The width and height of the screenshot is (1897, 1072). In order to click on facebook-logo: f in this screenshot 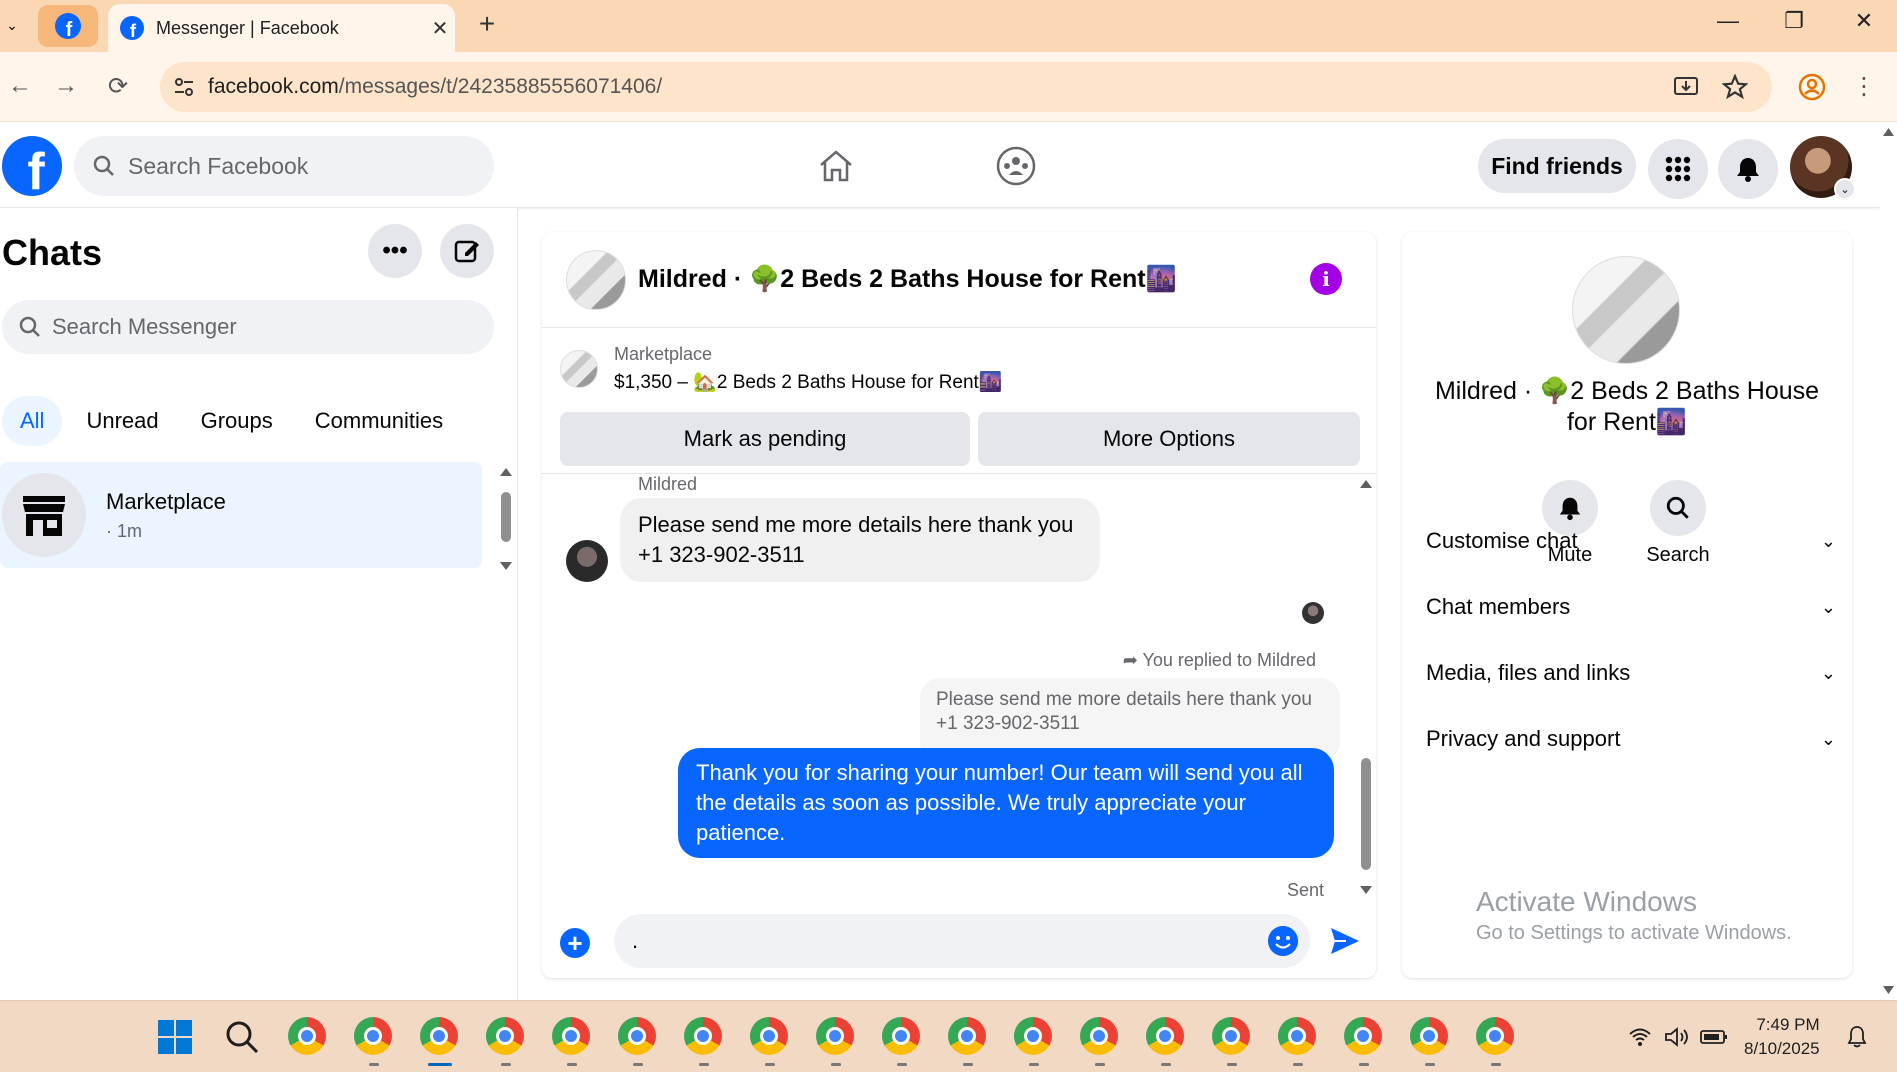, I will do `click(32, 166)`.